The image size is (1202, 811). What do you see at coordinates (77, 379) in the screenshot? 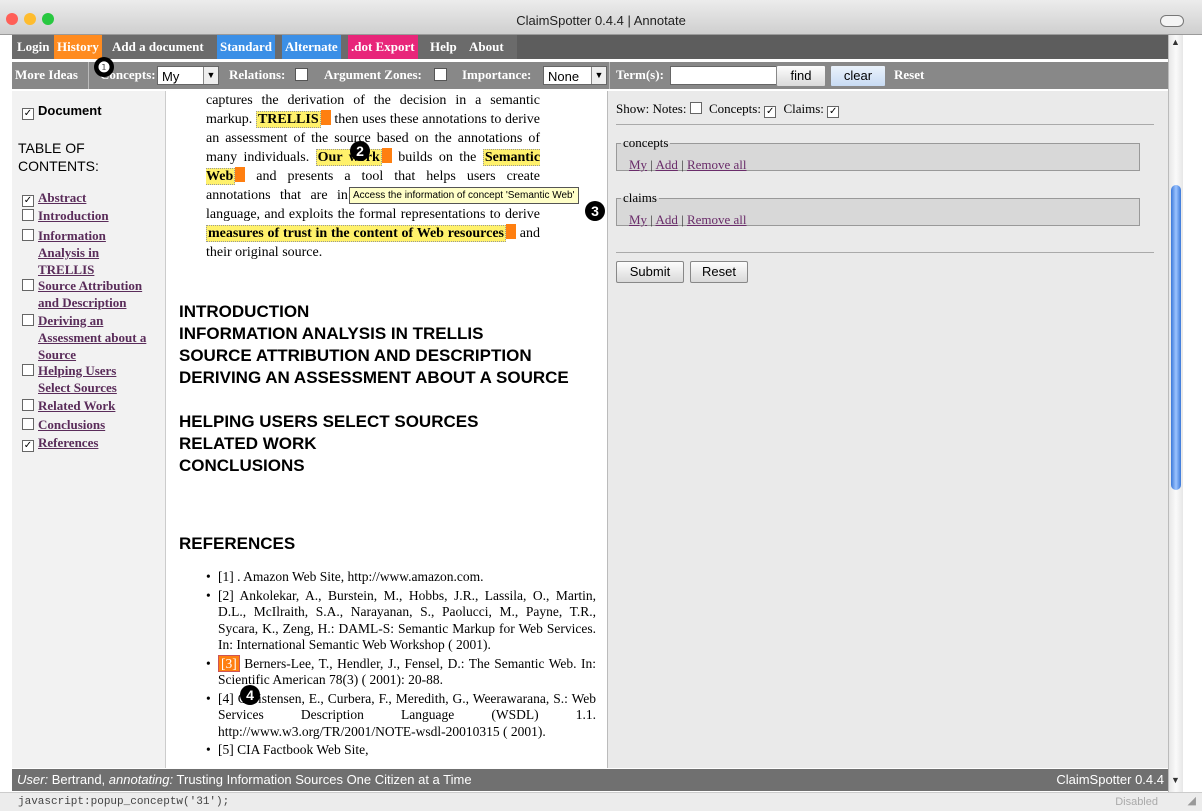
I see `toc-link: Helping Users Select Sources` at bounding box center [77, 379].